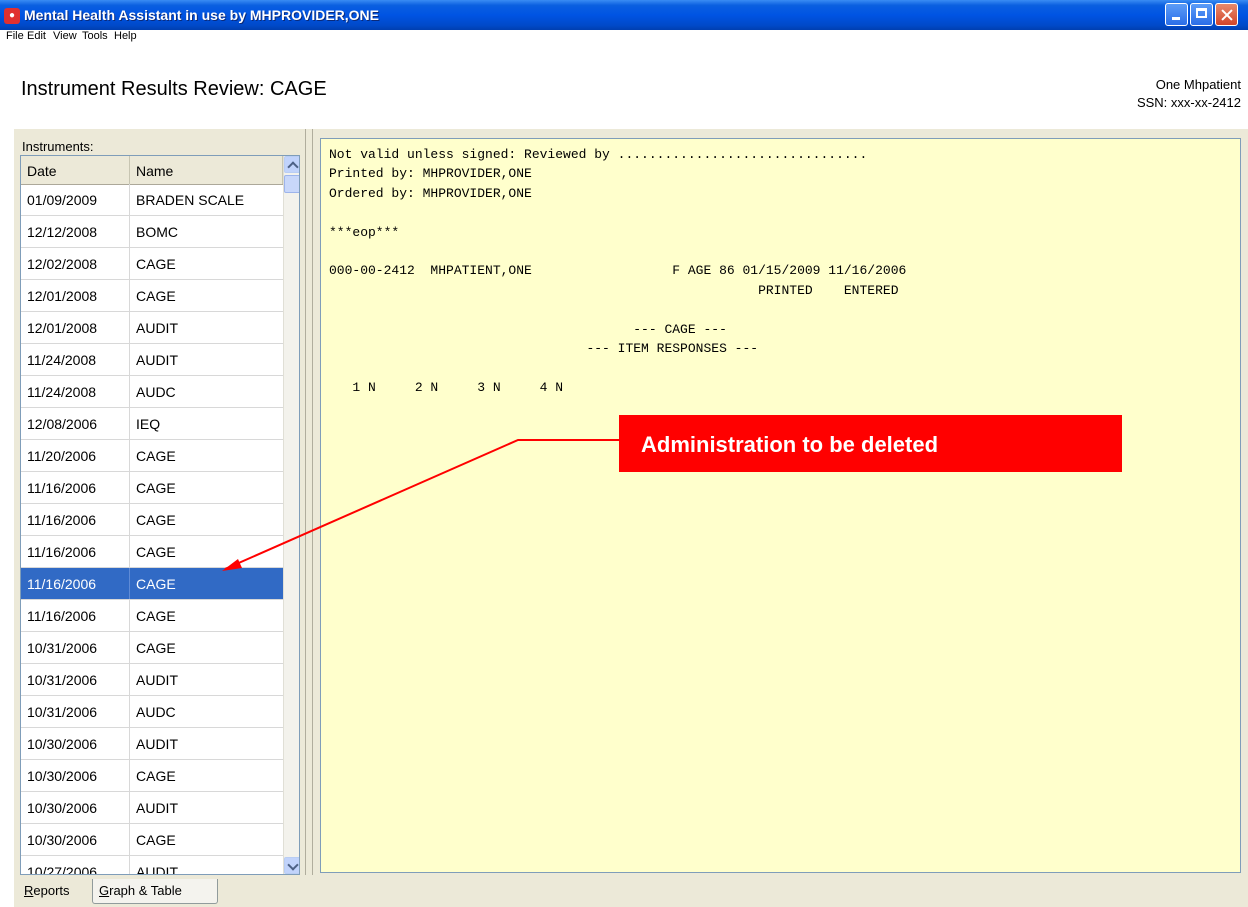 The height and width of the screenshot is (907, 1248). Describe the element at coordinates (95, 36) in the screenshot. I see `menu-tools: Tools` at that location.